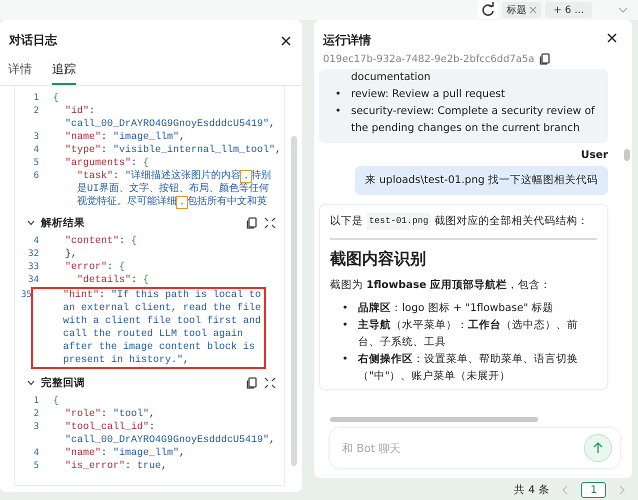  Describe the element at coordinates (80, 111) in the screenshot. I see `code-line: "id":` at that location.